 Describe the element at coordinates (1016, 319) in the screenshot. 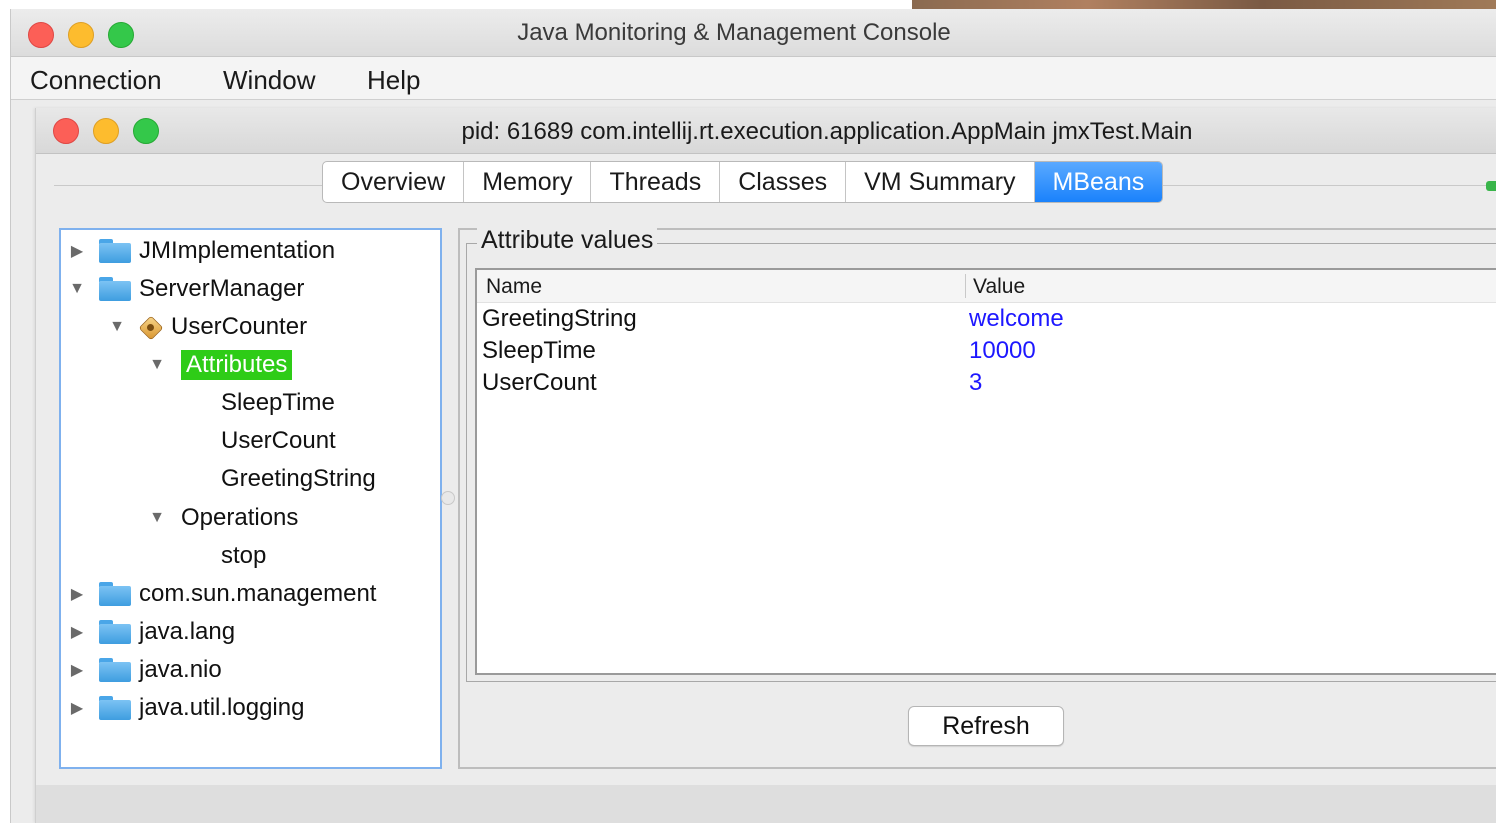

I see `attribute-value: welcome` at that location.